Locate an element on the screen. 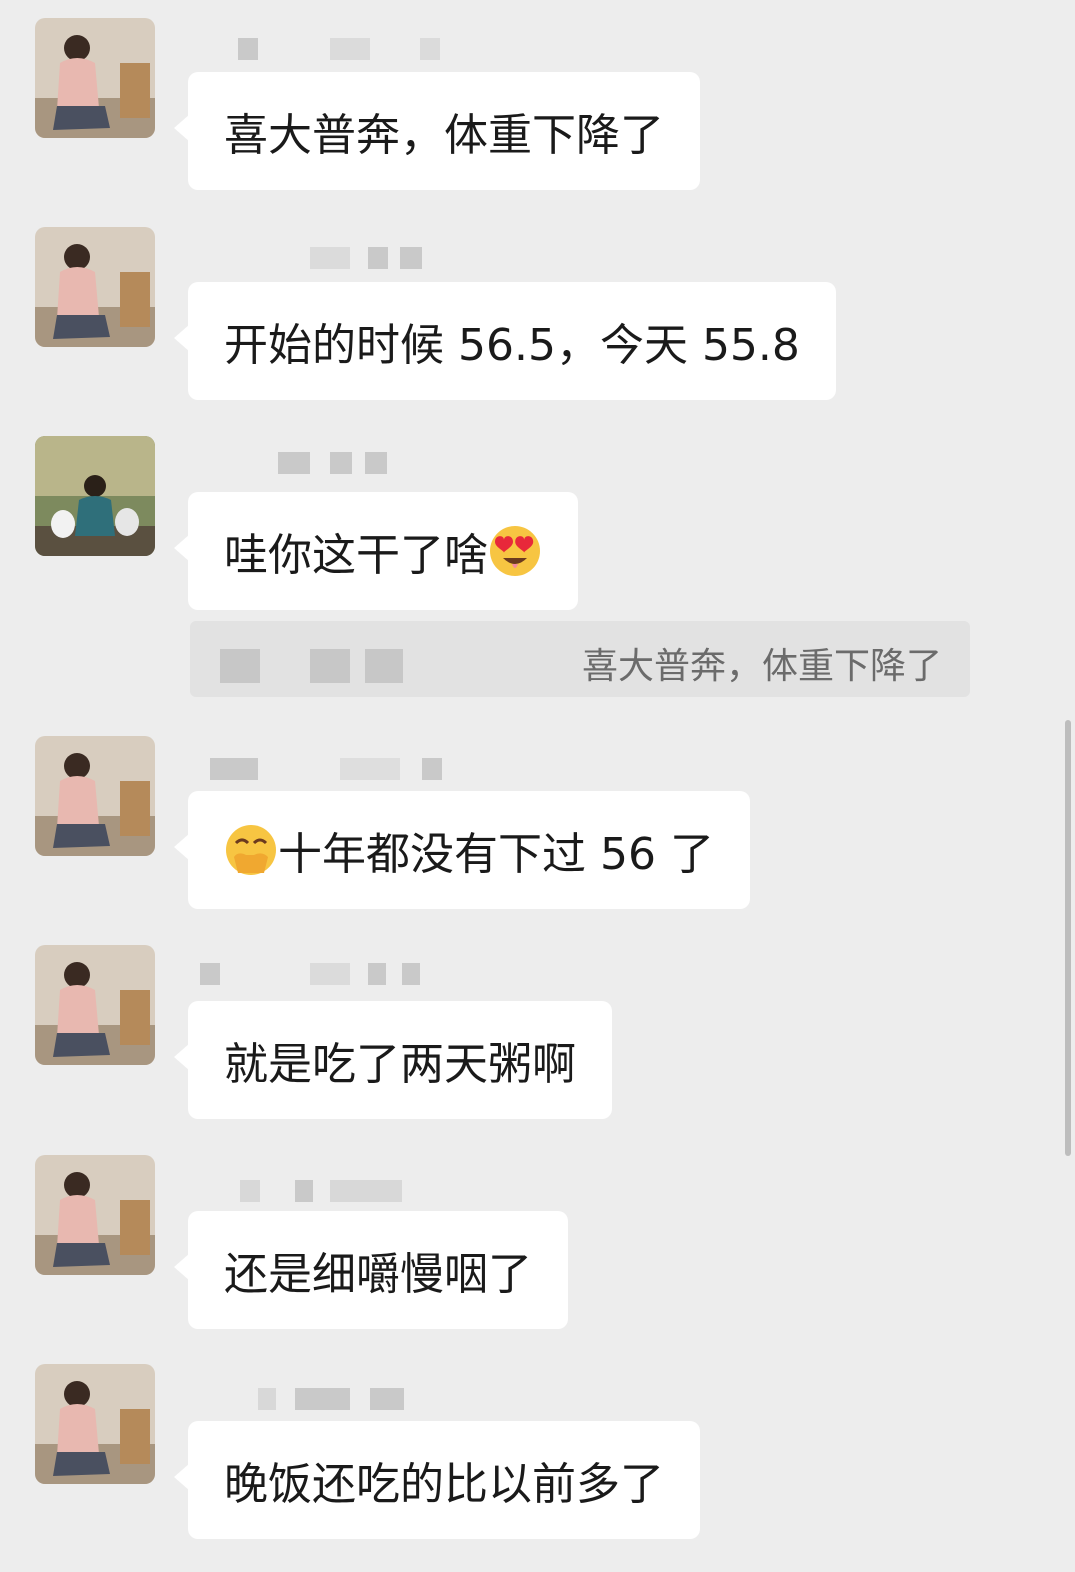  message-text: 十年都没有下过 56 了 is located at coordinates (496, 854).